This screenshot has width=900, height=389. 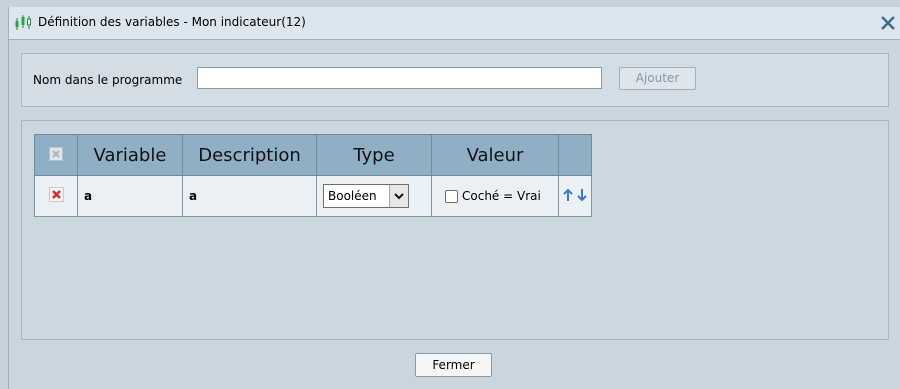 I want to click on program-name-input, so click(x=399, y=78).